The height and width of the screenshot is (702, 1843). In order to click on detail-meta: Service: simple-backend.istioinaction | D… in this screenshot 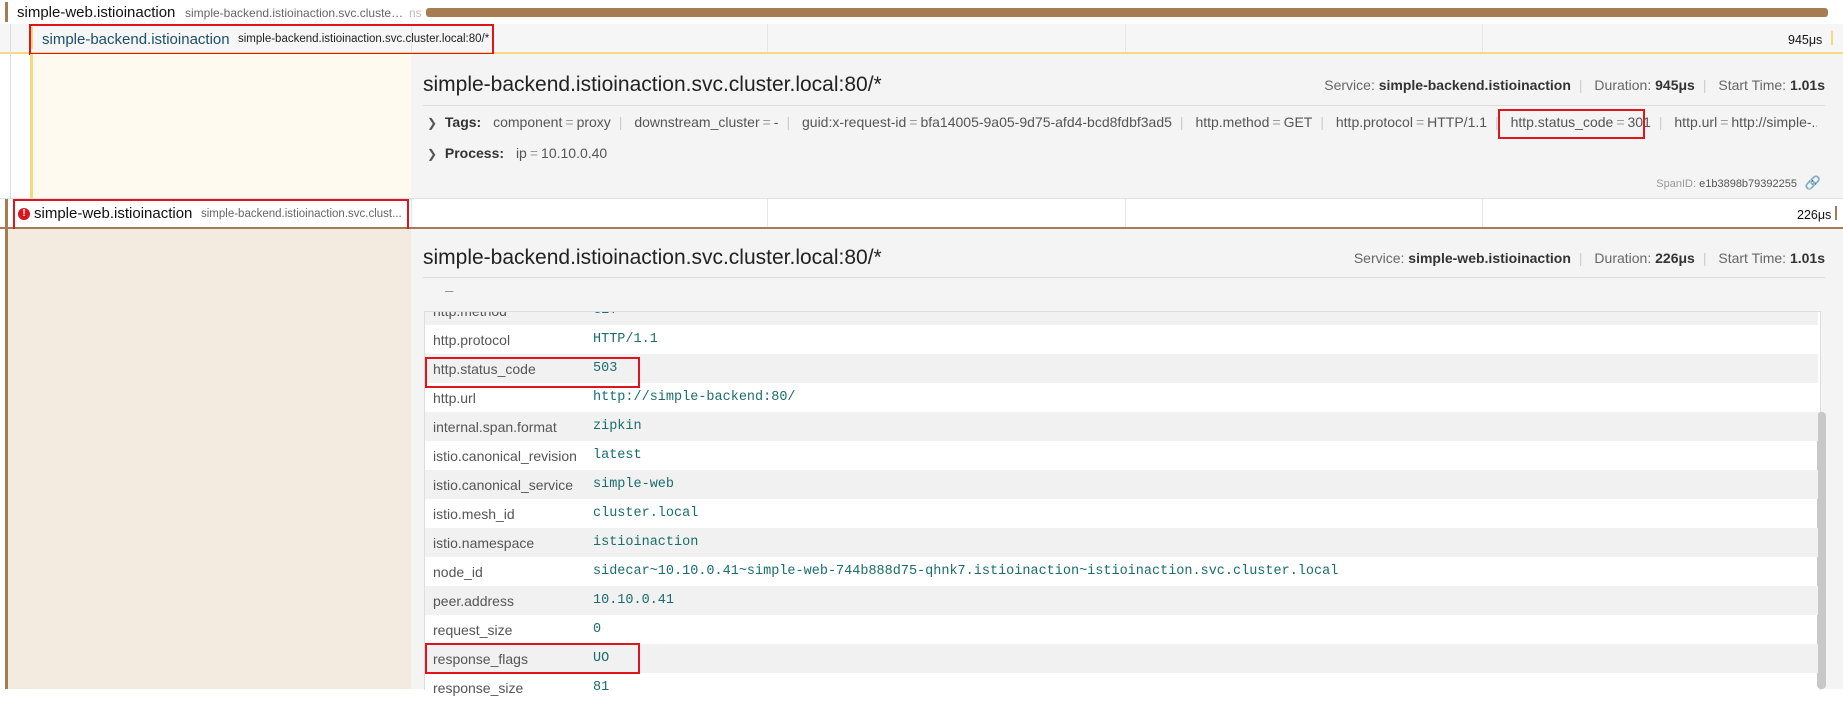, I will do `click(1574, 85)`.